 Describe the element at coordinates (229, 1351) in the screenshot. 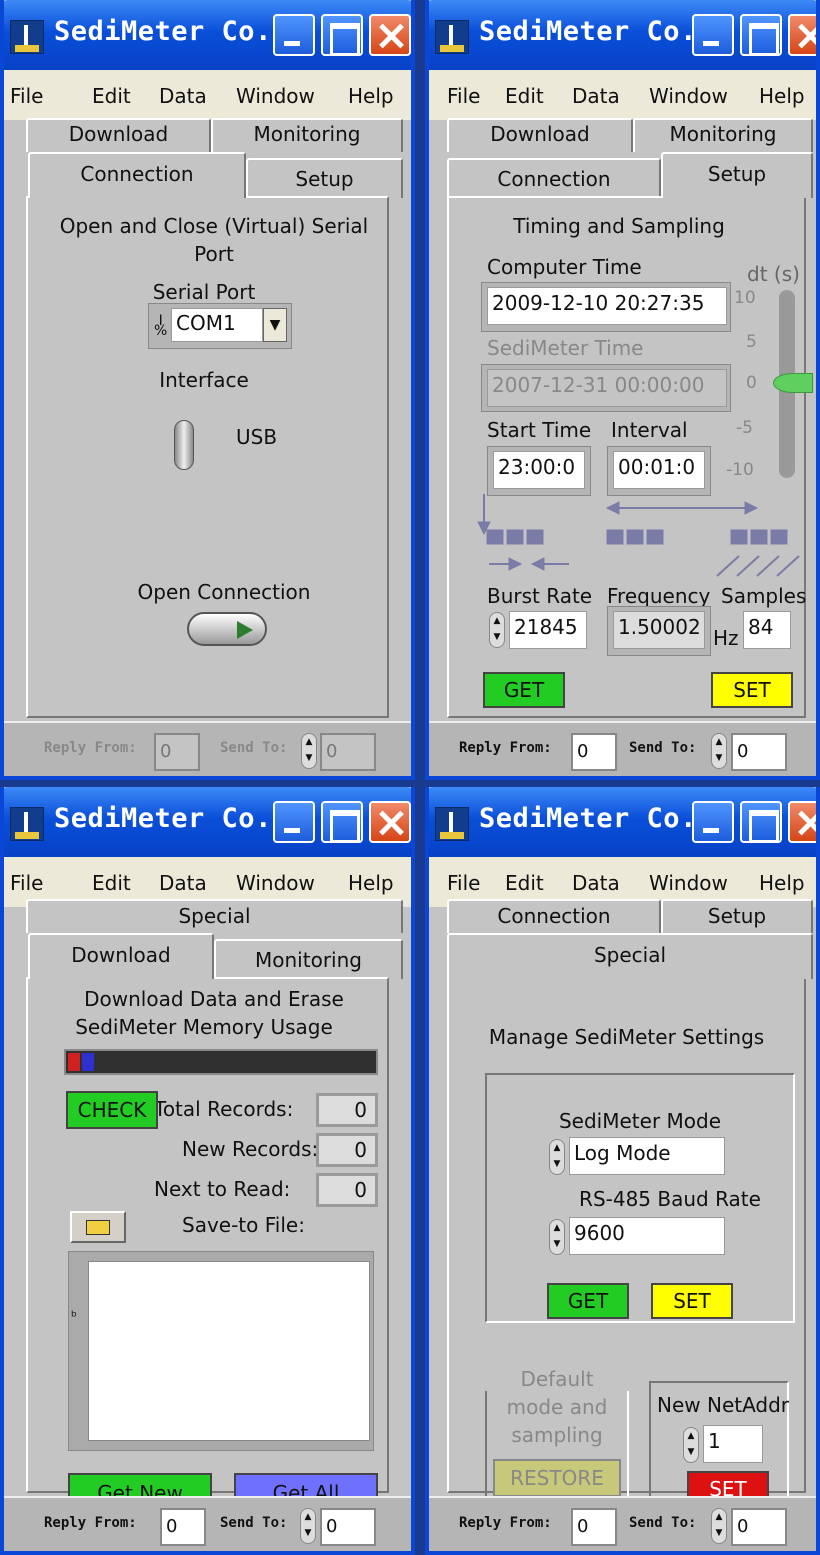

I see `save-path-field` at that location.